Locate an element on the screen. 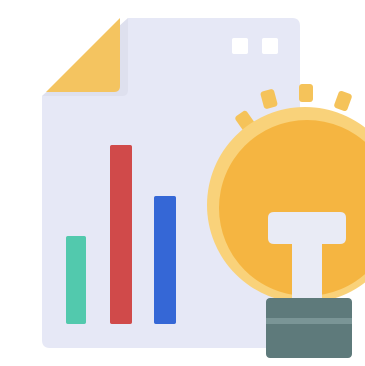  lightbulb-base is located at coordinates (309, 328).